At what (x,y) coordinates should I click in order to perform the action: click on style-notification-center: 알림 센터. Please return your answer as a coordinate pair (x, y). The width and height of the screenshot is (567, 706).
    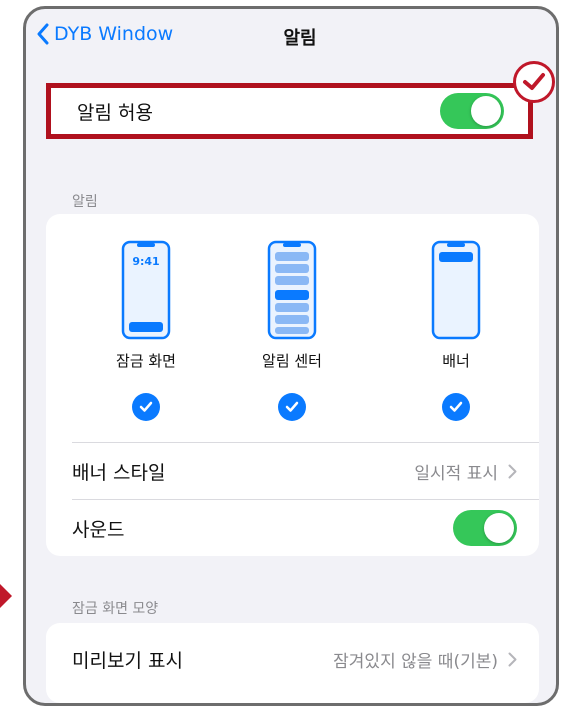
    Looking at the image, I should click on (292, 330).